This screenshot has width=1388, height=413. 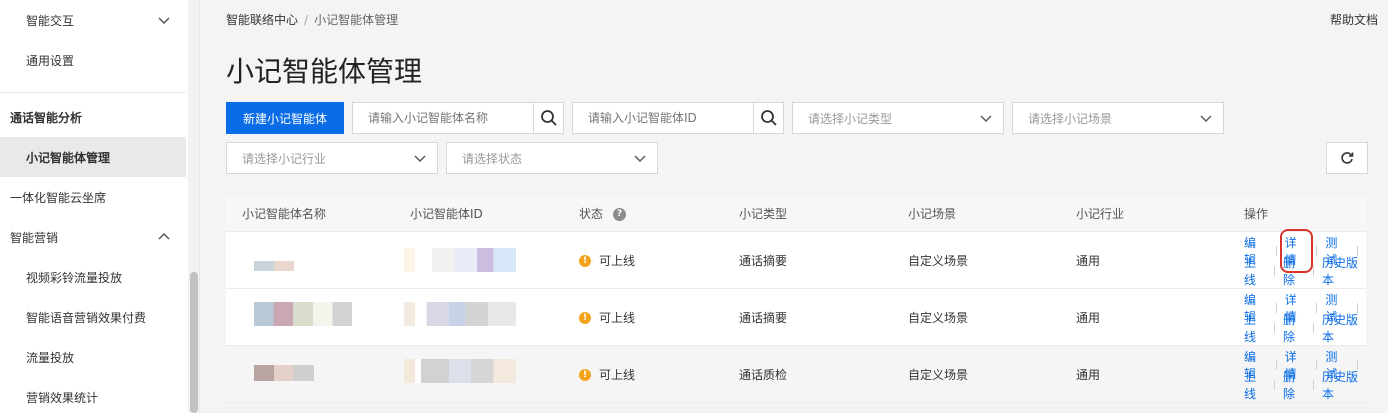 What do you see at coordinates (285, 118) in the screenshot?
I see `create-agent-button: 新建小记智能体` at bounding box center [285, 118].